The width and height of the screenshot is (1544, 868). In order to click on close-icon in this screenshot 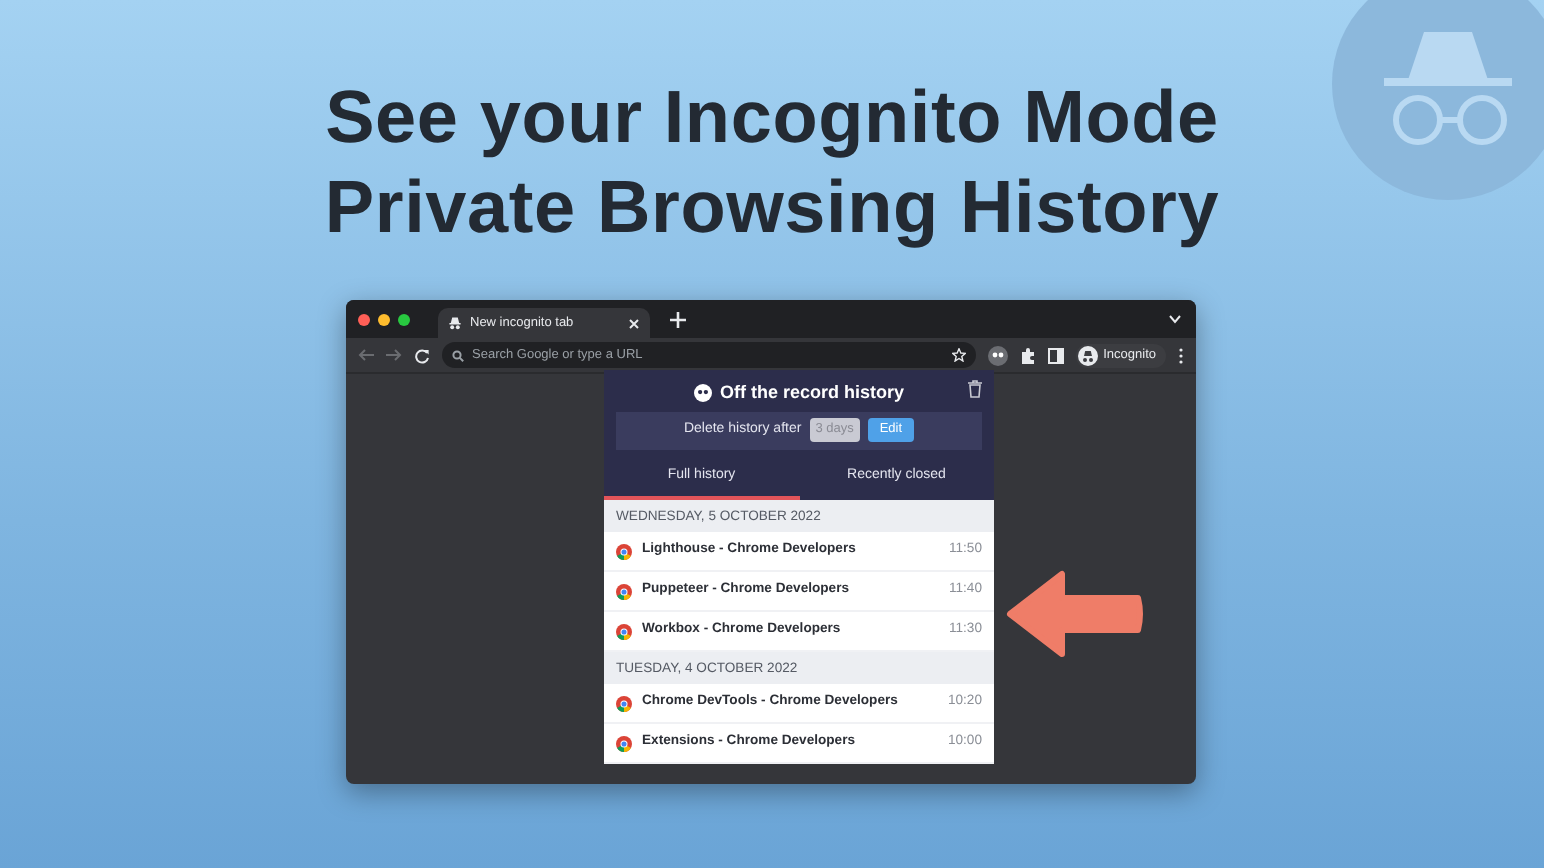, I will do `click(634, 323)`.